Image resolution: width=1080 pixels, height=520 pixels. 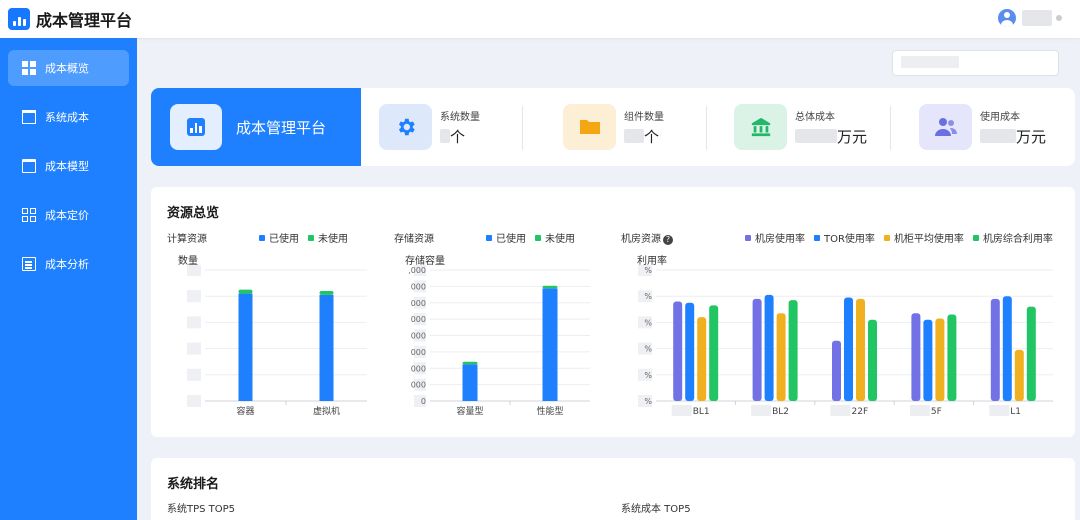 What do you see at coordinates (644, 117) in the screenshot?
I see `kpi-label: 组件数量` at bounding box center [644, 117].